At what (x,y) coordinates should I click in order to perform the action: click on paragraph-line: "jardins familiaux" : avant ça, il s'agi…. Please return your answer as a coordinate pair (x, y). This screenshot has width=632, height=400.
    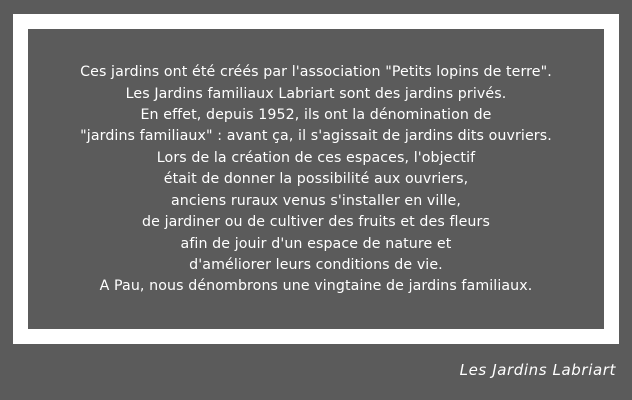
    Looking at the image, I should click on (316, 136).